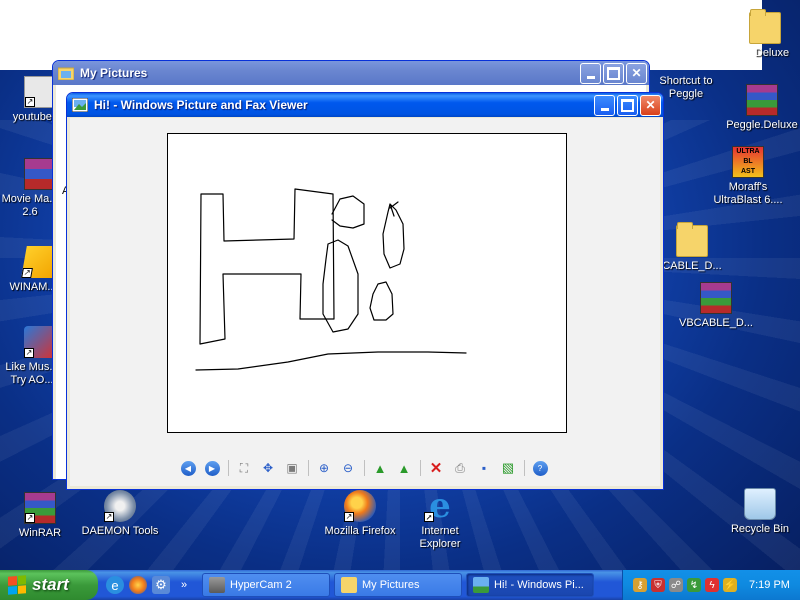 Image resolution: width=800 pixels, height=600 pixels. I want to click on tray-key-icon: ⚷, so click(640, 585).